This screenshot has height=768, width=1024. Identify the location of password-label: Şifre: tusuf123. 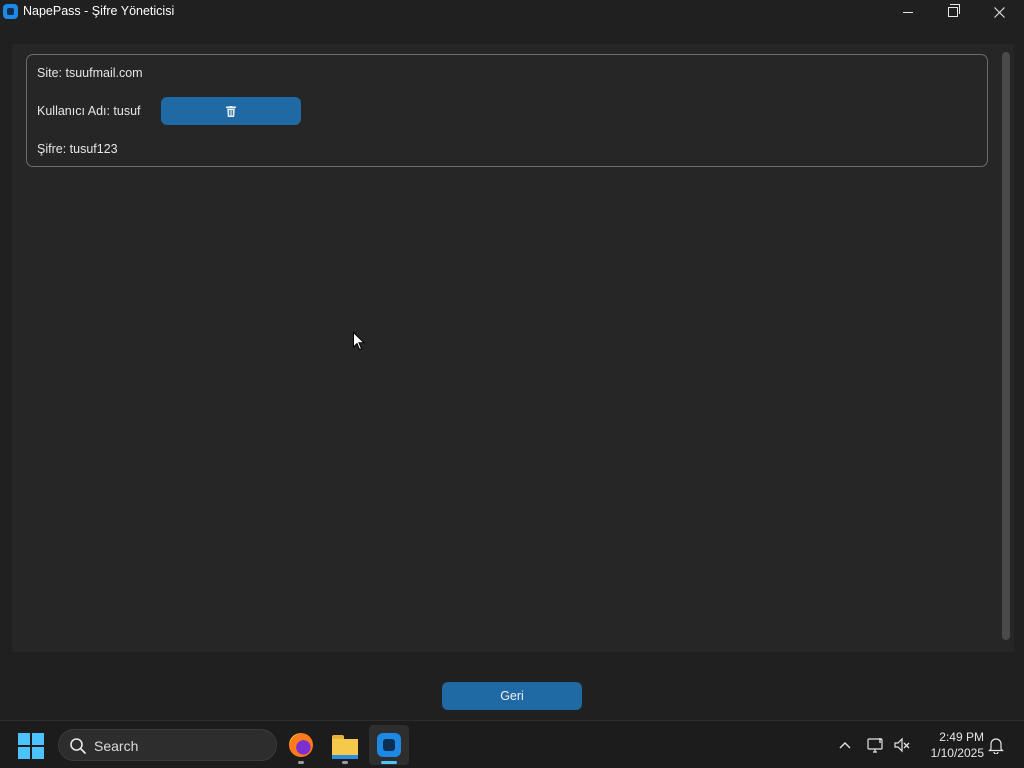
(77, 149).